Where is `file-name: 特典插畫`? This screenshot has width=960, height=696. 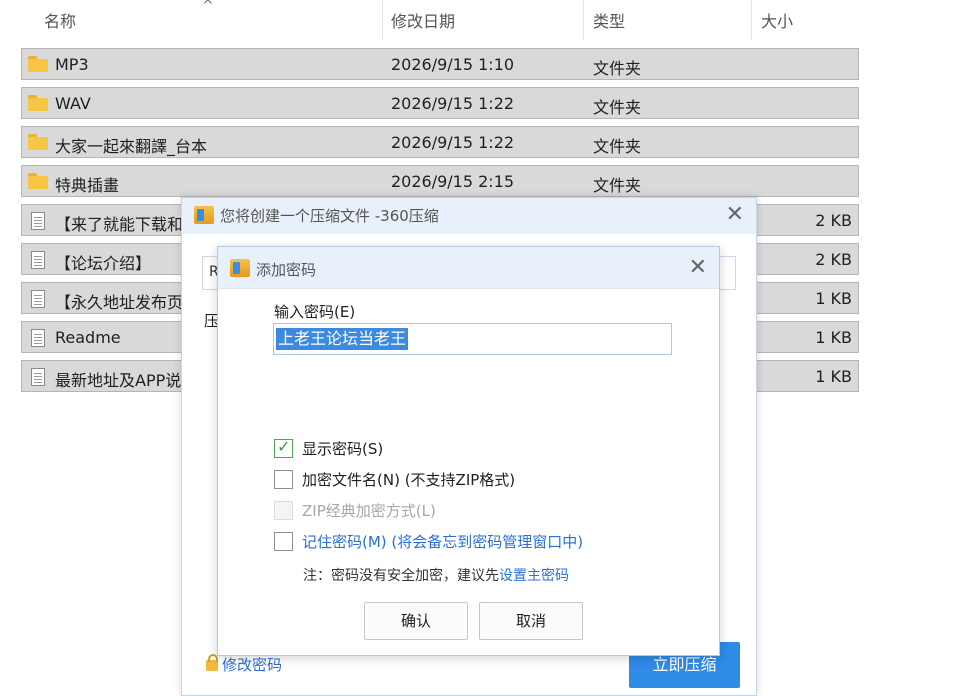 file-name: 特典插畫 is located at coordinates (87, 185).